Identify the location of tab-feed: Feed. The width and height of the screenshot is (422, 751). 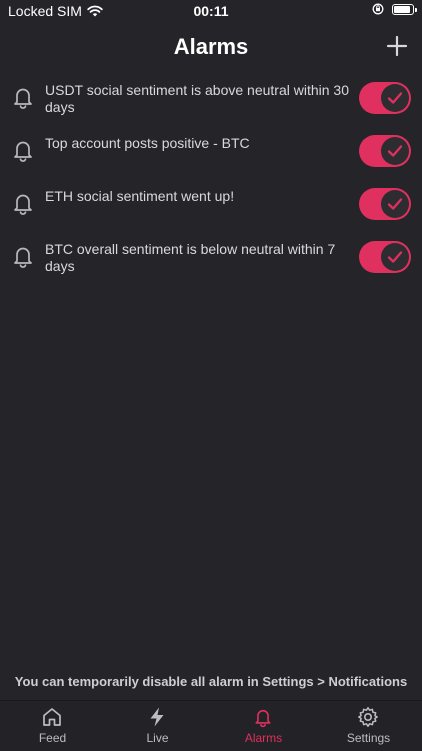
(52, 726).